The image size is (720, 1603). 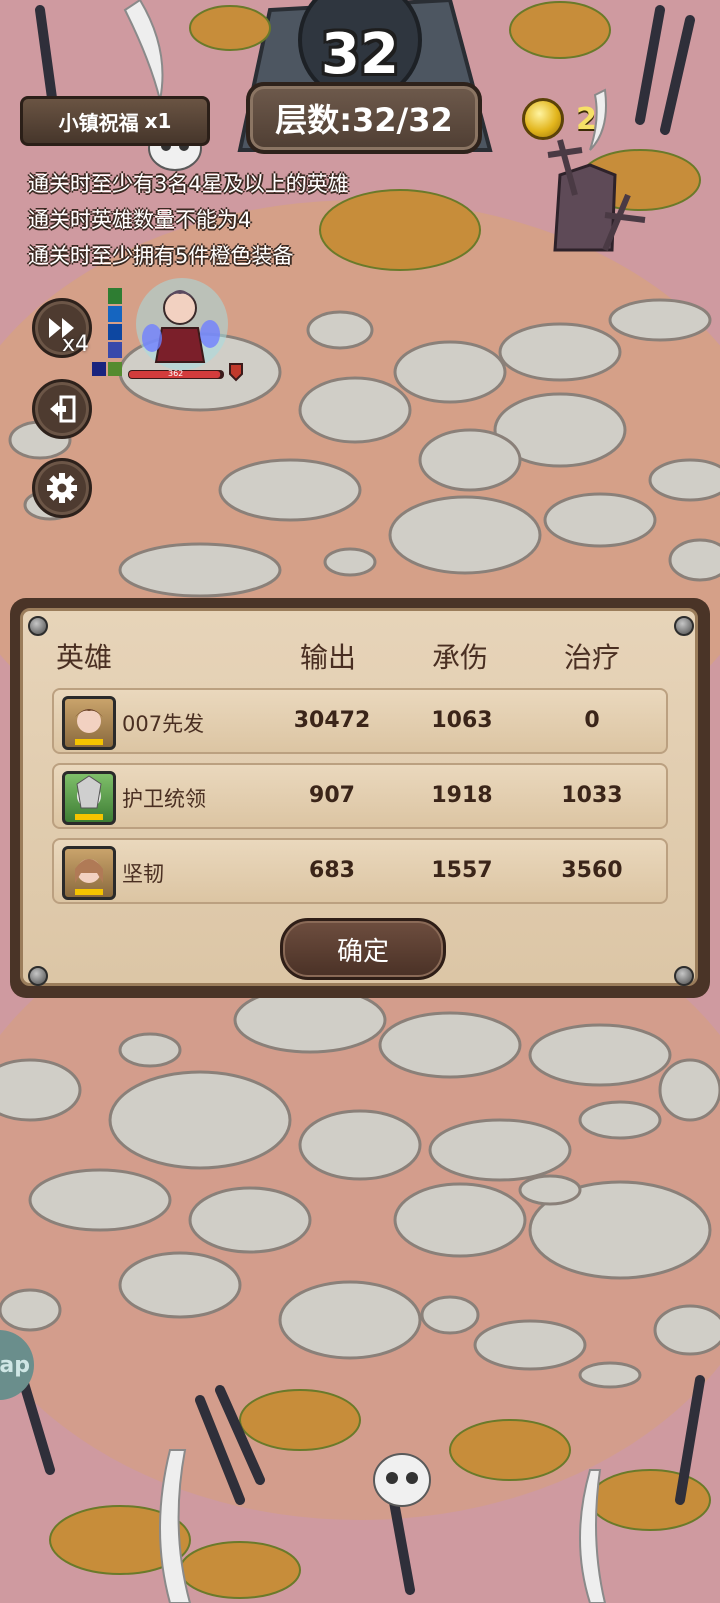 I want to click on column-header-healing: 治疗, so click(x=592, y=657).